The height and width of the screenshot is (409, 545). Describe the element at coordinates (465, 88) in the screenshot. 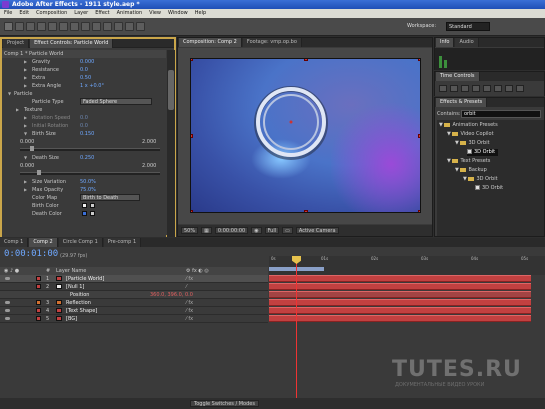

I see `play-icon` at that location.